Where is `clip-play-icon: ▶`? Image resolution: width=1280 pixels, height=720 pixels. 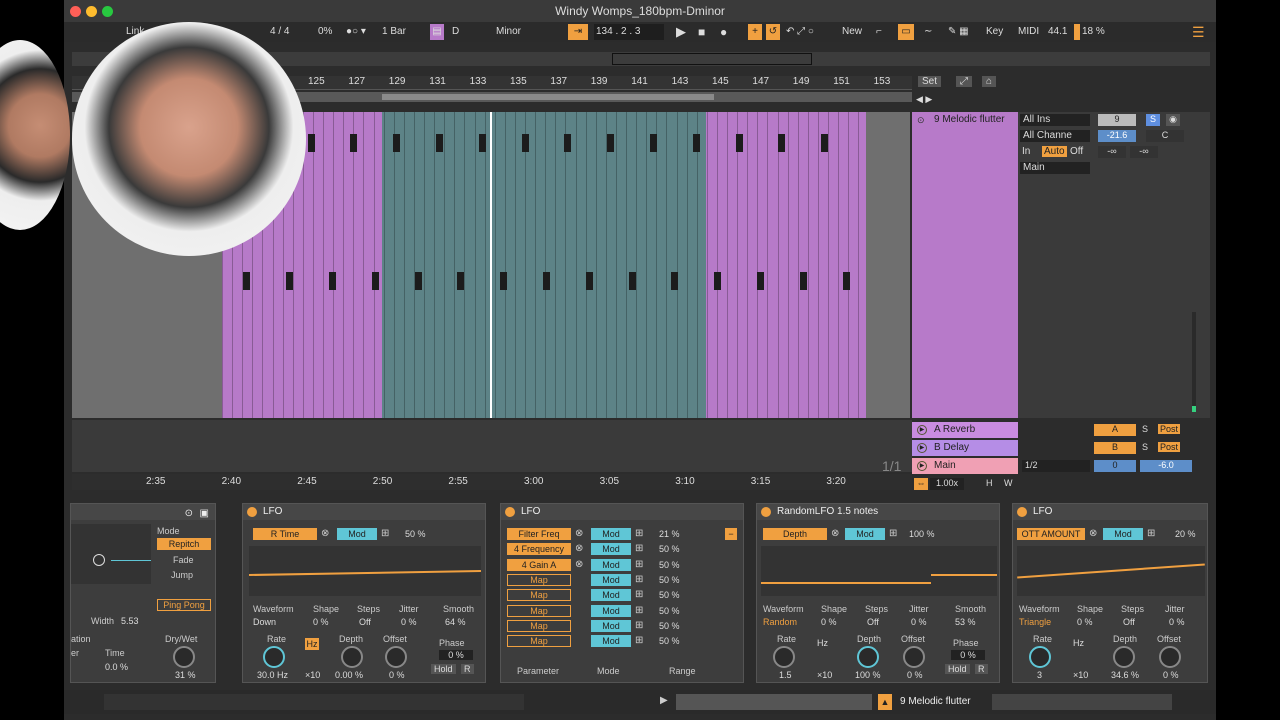 clip-play-icon: ▶ is located at coordinates (664, 700).